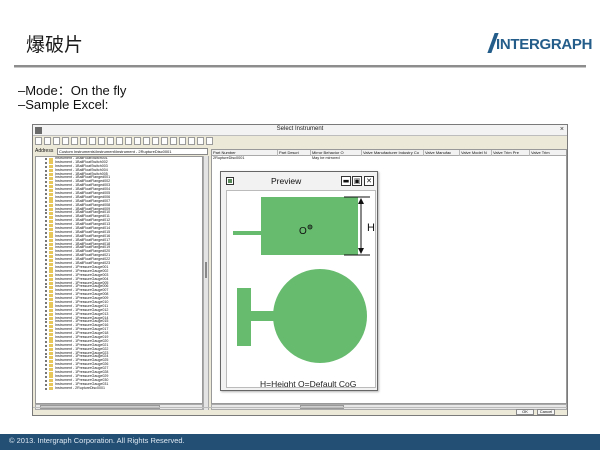 The height and width of the screenshot is (450, 600). Describe the element at coordinates (389, 158) in the screenshot. I see `table-row: 2RuptureDisc0001 May be mirrored` at that location.